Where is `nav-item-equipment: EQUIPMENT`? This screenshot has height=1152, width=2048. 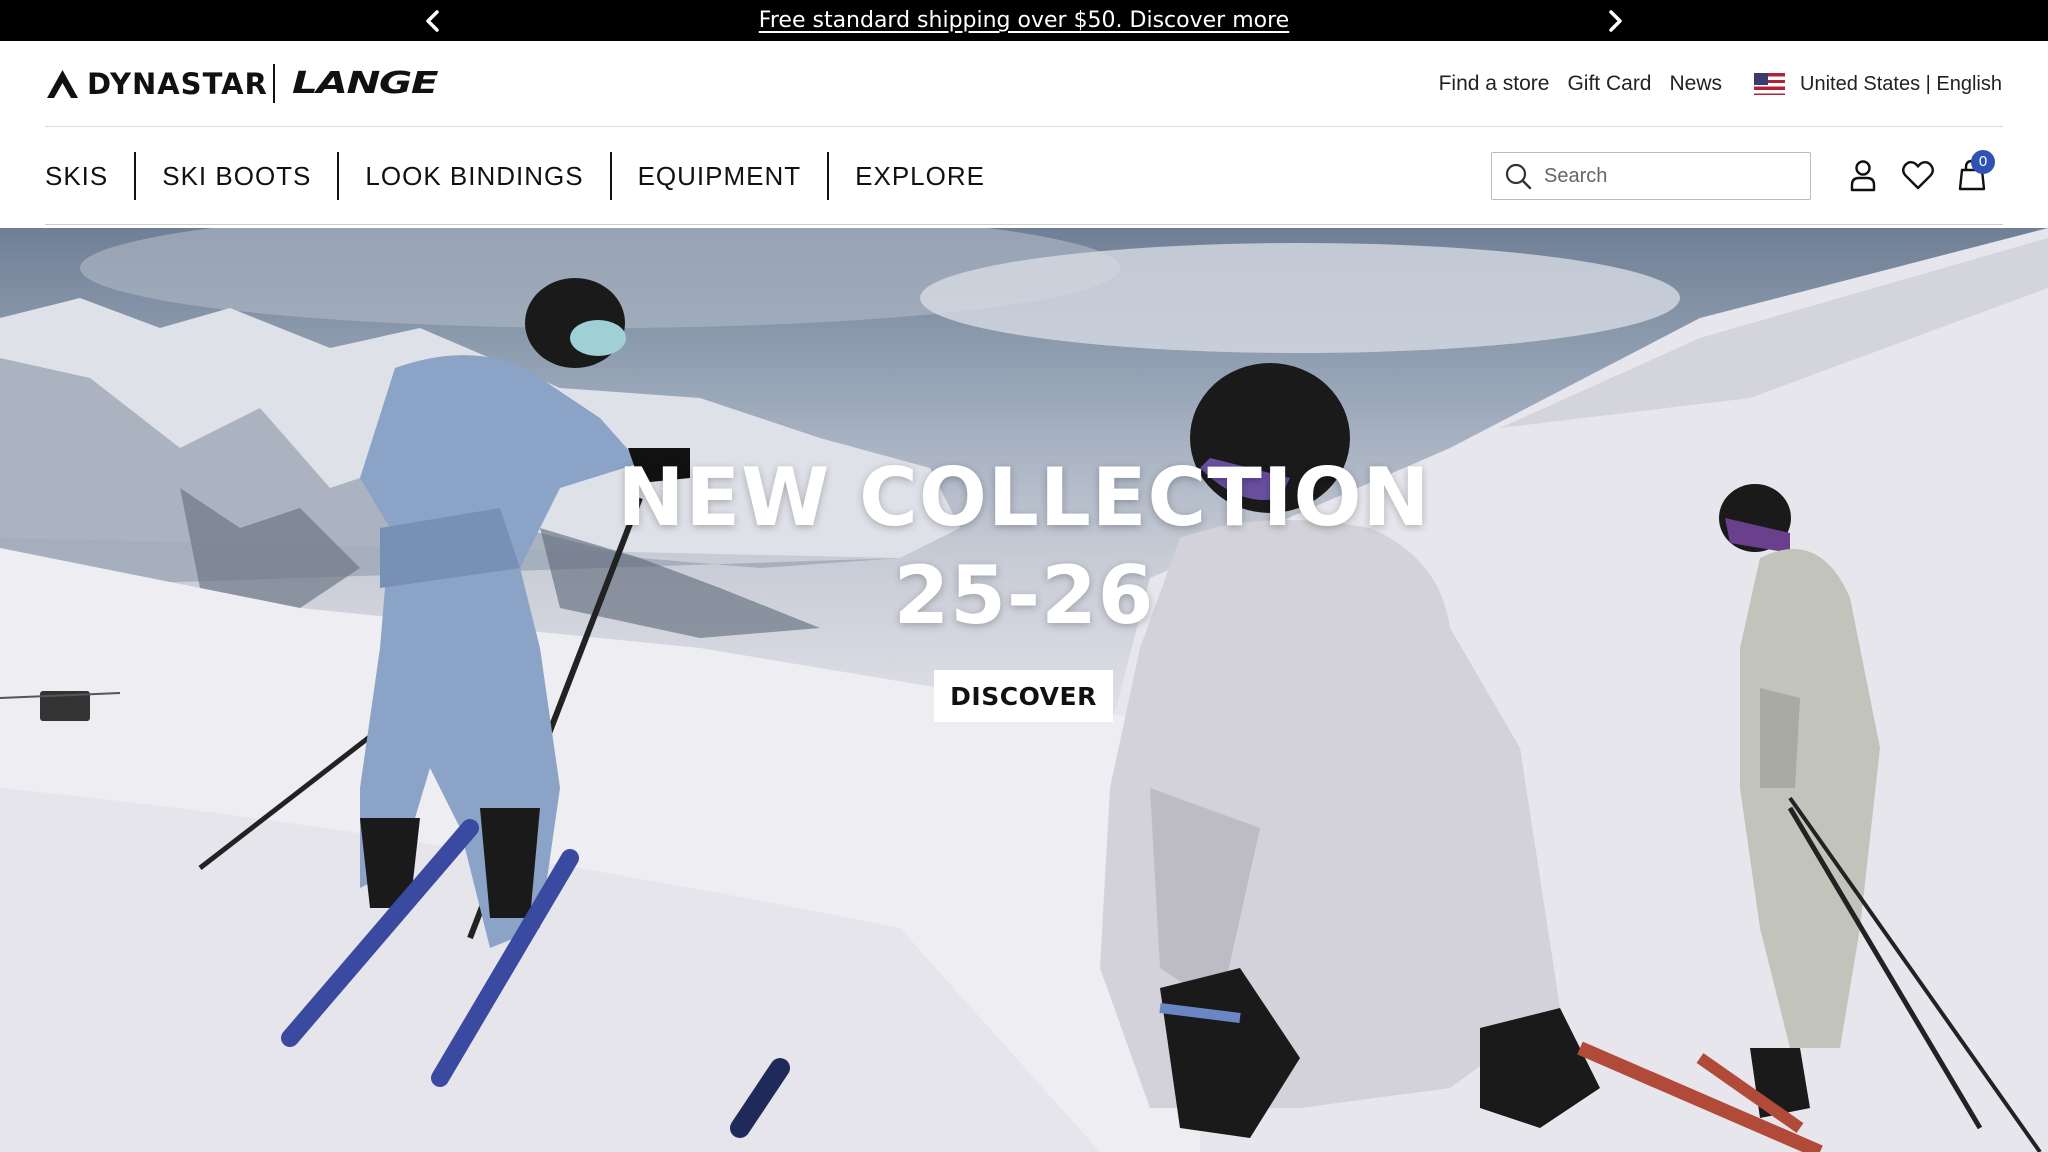 nav-item-equipment: EQUIPMENT is located at coordinates (721, 176).